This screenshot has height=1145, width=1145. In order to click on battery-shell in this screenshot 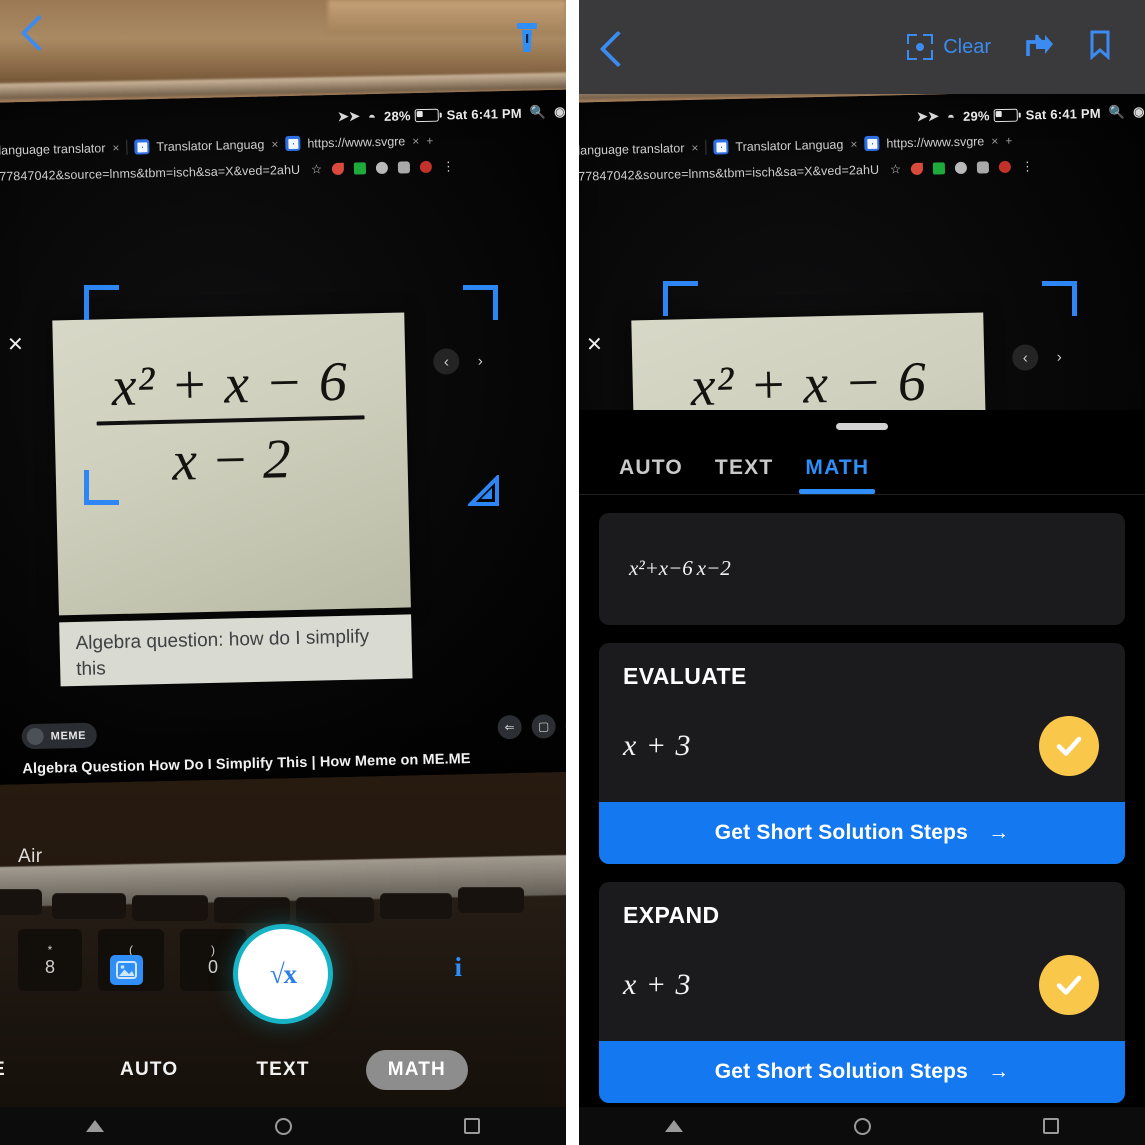, I will do `click(427, 115)`.